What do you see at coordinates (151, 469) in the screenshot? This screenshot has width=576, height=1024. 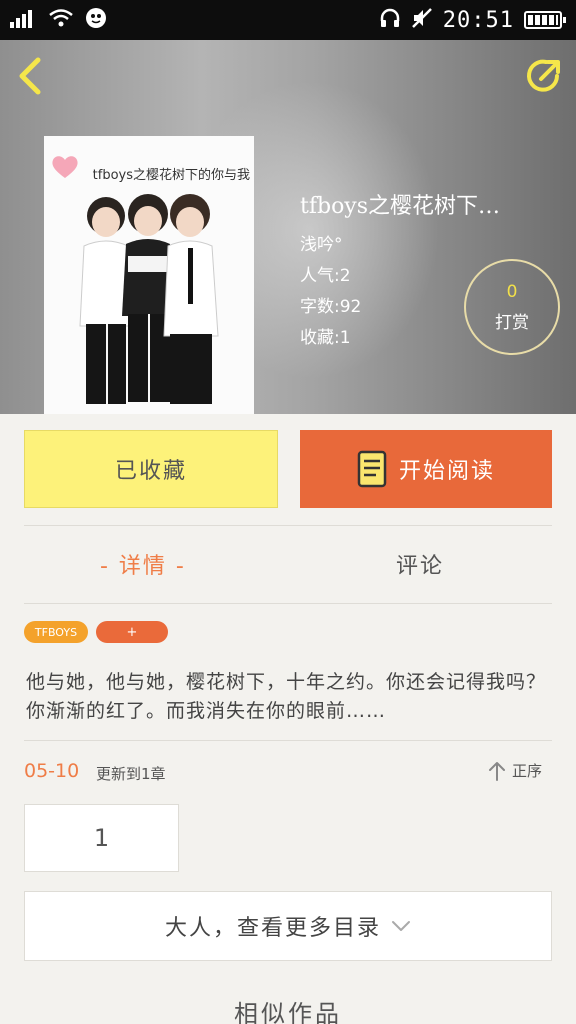 I see `collected-button: 已收藏` at bounding box center [151, 469].